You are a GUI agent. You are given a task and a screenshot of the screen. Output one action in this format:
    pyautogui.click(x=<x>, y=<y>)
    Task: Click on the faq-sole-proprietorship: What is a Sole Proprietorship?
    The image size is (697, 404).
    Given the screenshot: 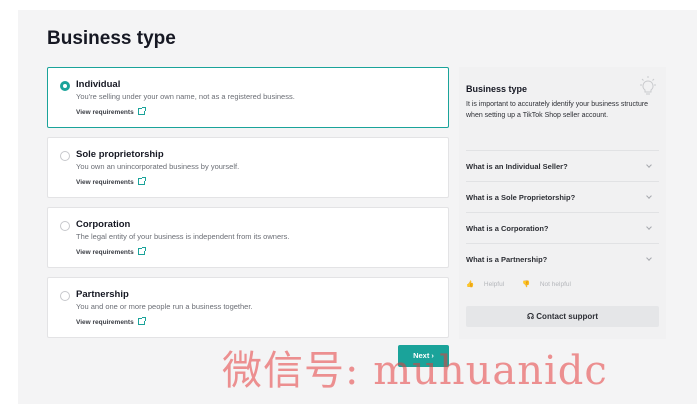 What is the action you would take?
    pyautogui.click(x=562, y=196)
    